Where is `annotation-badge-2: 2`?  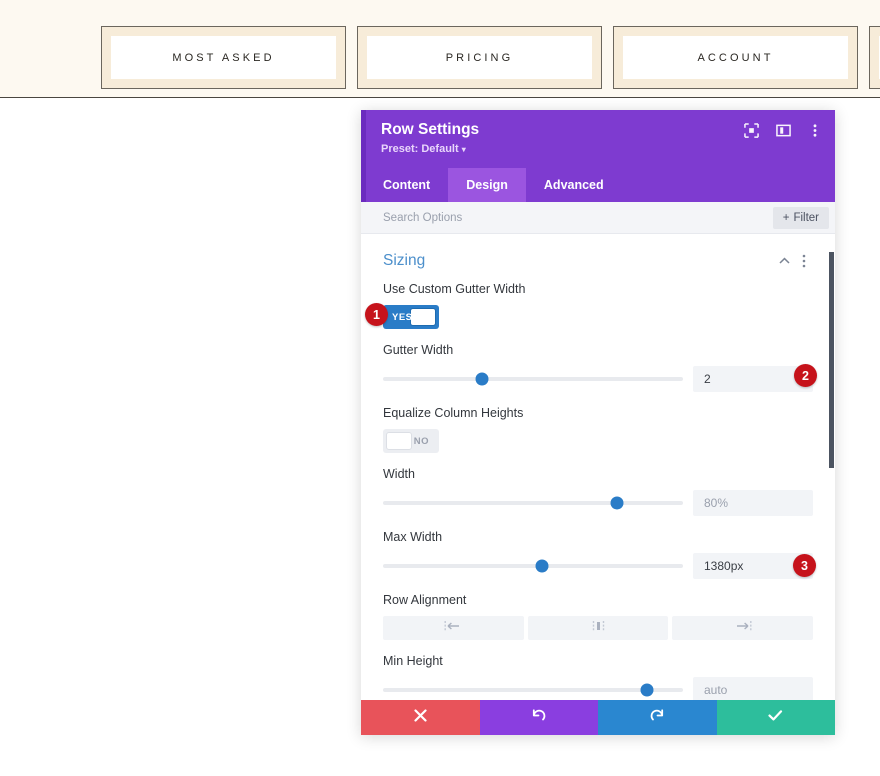
annotation-badge-2: 2 is located at coordinates (805, 375).